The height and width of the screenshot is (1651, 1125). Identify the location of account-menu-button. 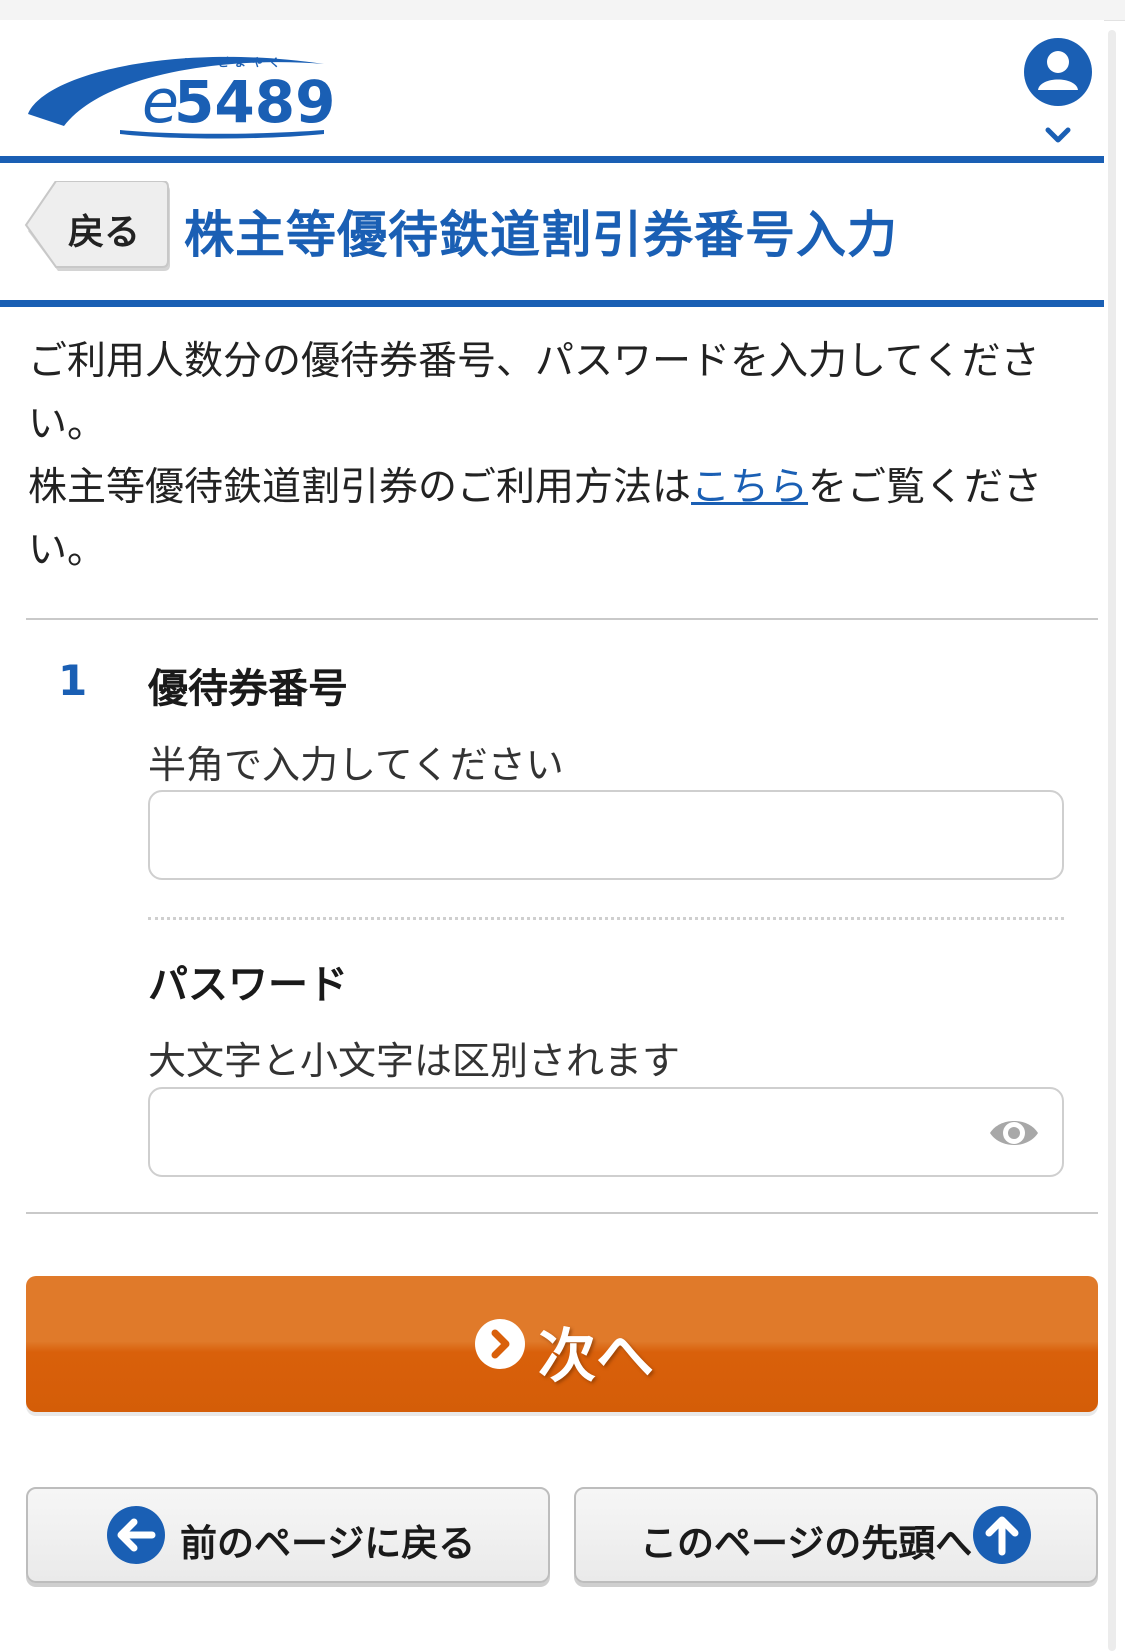
(1058, 94).